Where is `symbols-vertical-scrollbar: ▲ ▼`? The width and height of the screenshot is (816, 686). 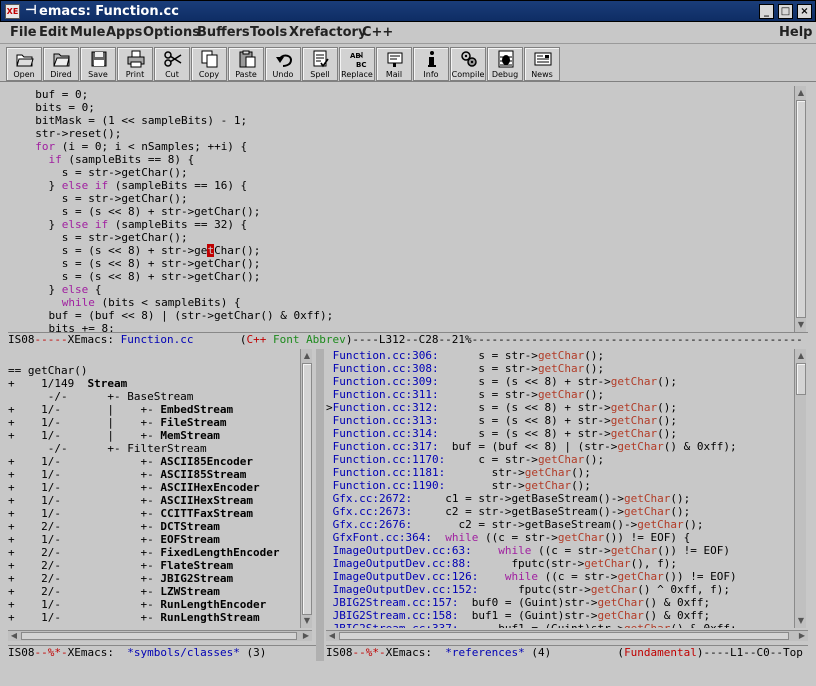
symbols-vertical-scrollbar: ▲ ▼ is located at coordinates (306, 488).